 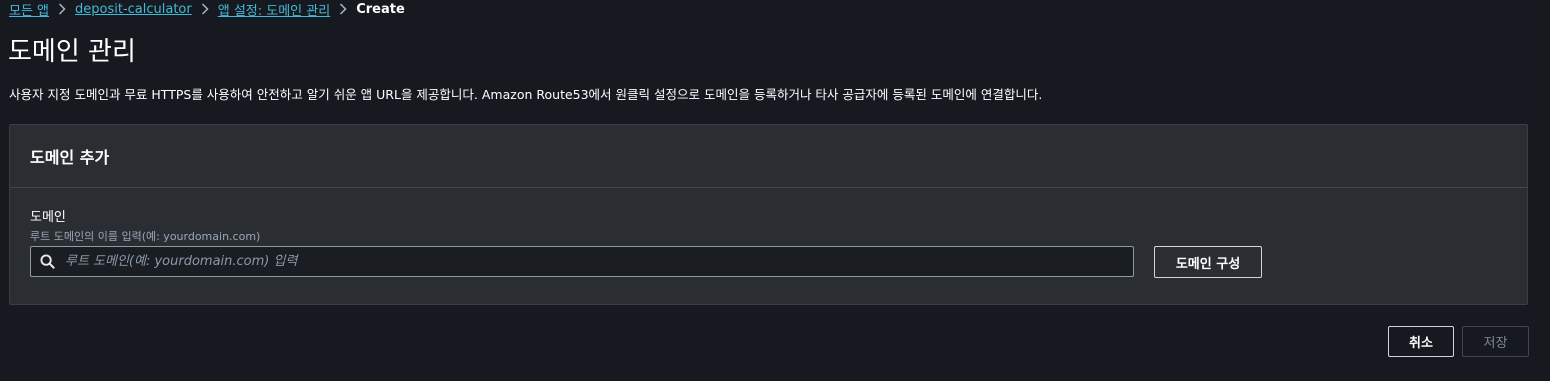 I want to click on domain-field-label: 도메인, so click(x=48, y=217).